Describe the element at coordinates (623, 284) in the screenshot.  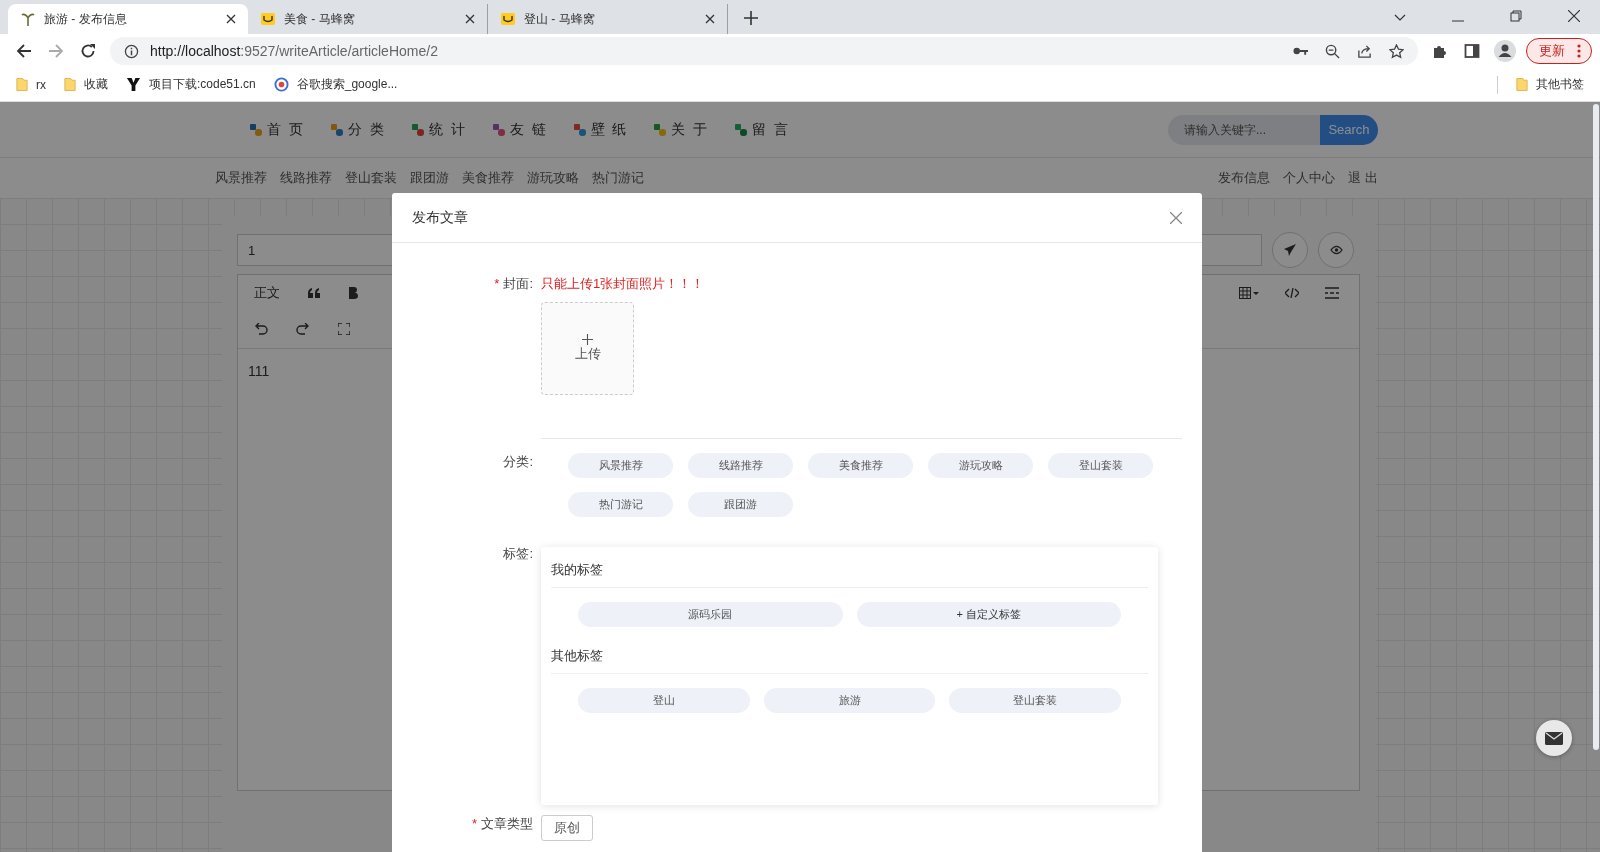
I see `cover-hint: 只能上传1张封面照片！！！` at that location.